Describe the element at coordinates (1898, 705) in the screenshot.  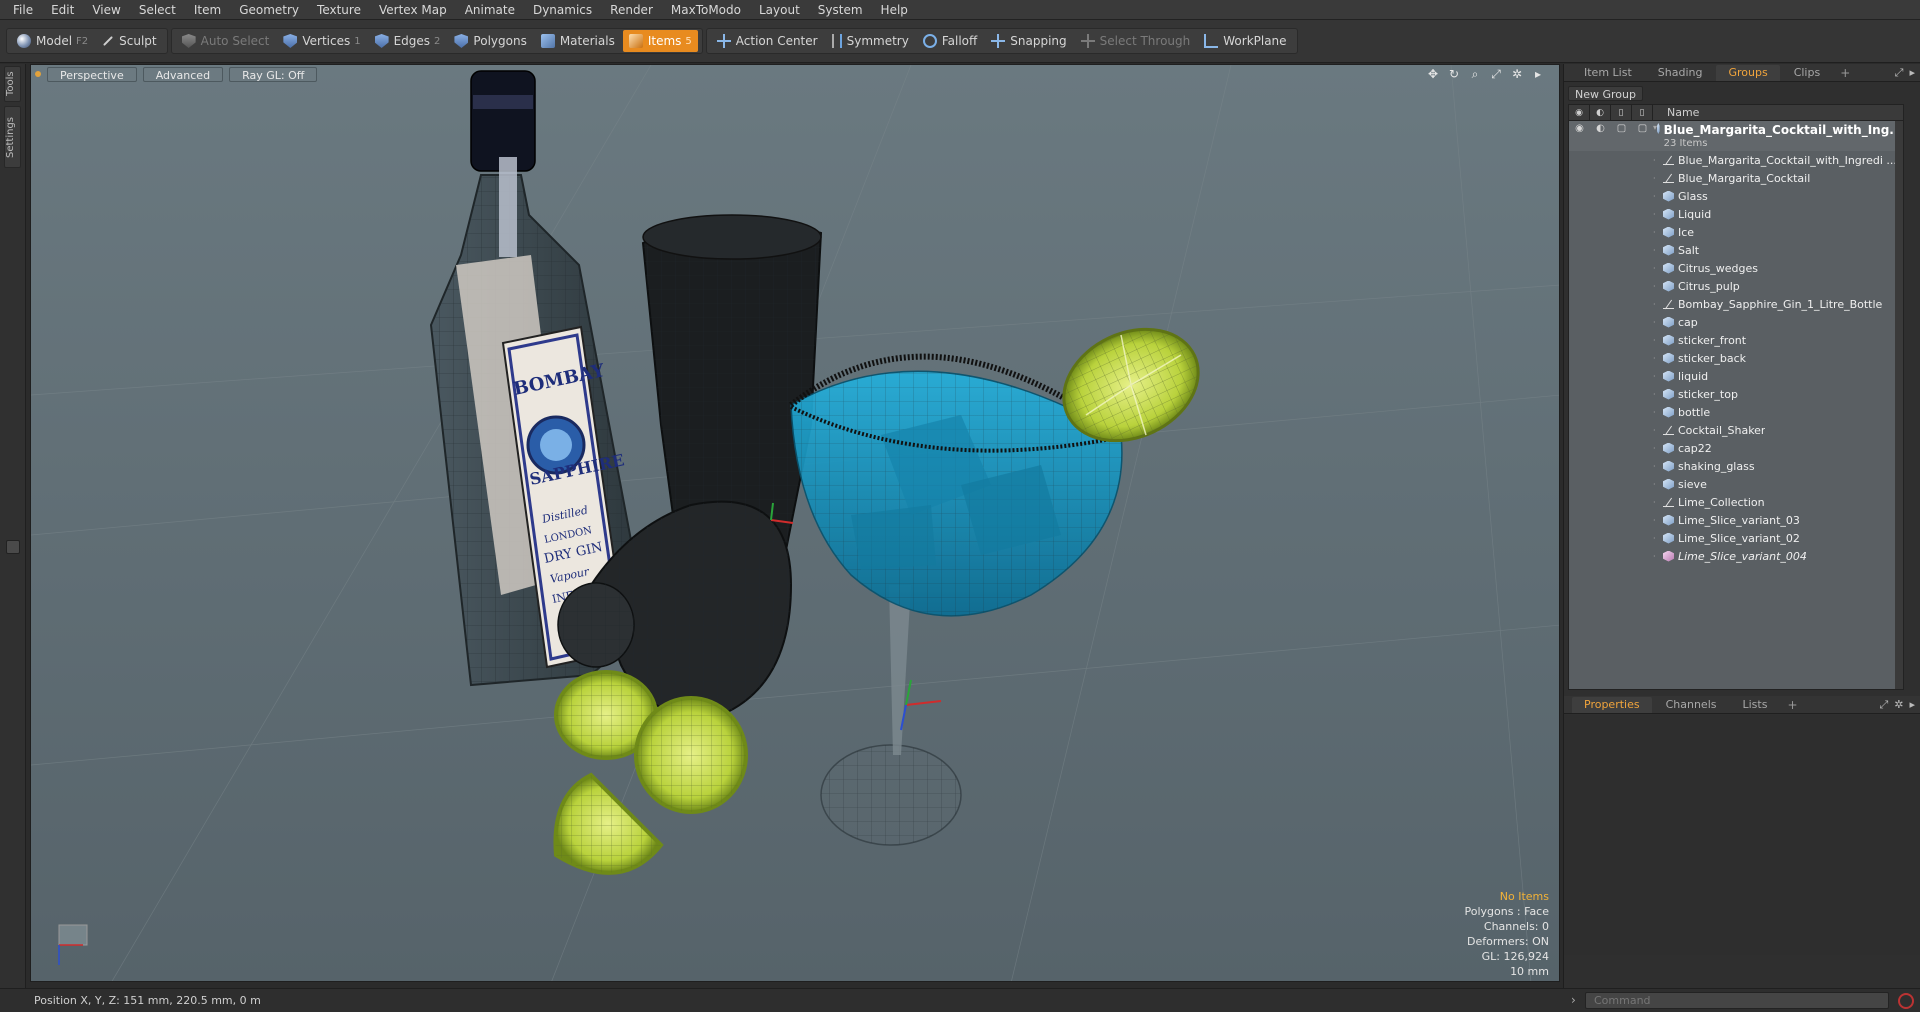
I see `props-gear-icon: ✲` at that location.